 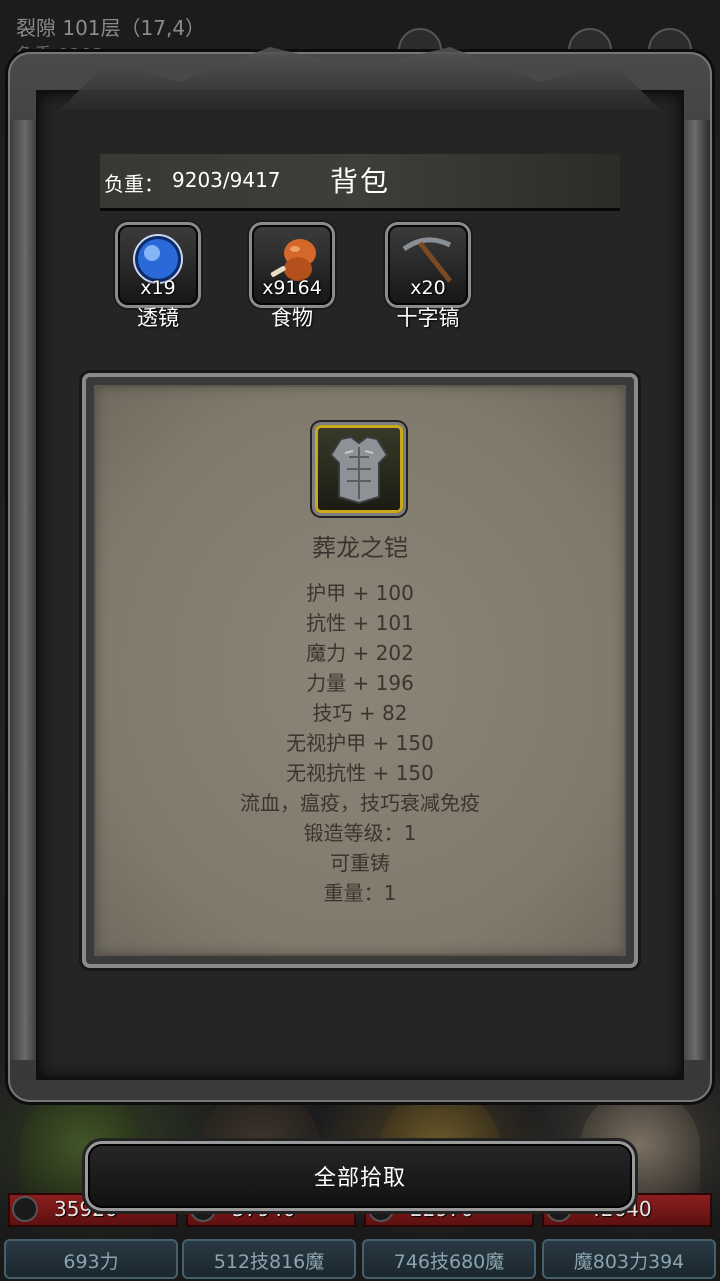 What do you see at coordinates (25, 1209) in the screenshot?
I see `sword-icon` at bounding box center [25, 1209].